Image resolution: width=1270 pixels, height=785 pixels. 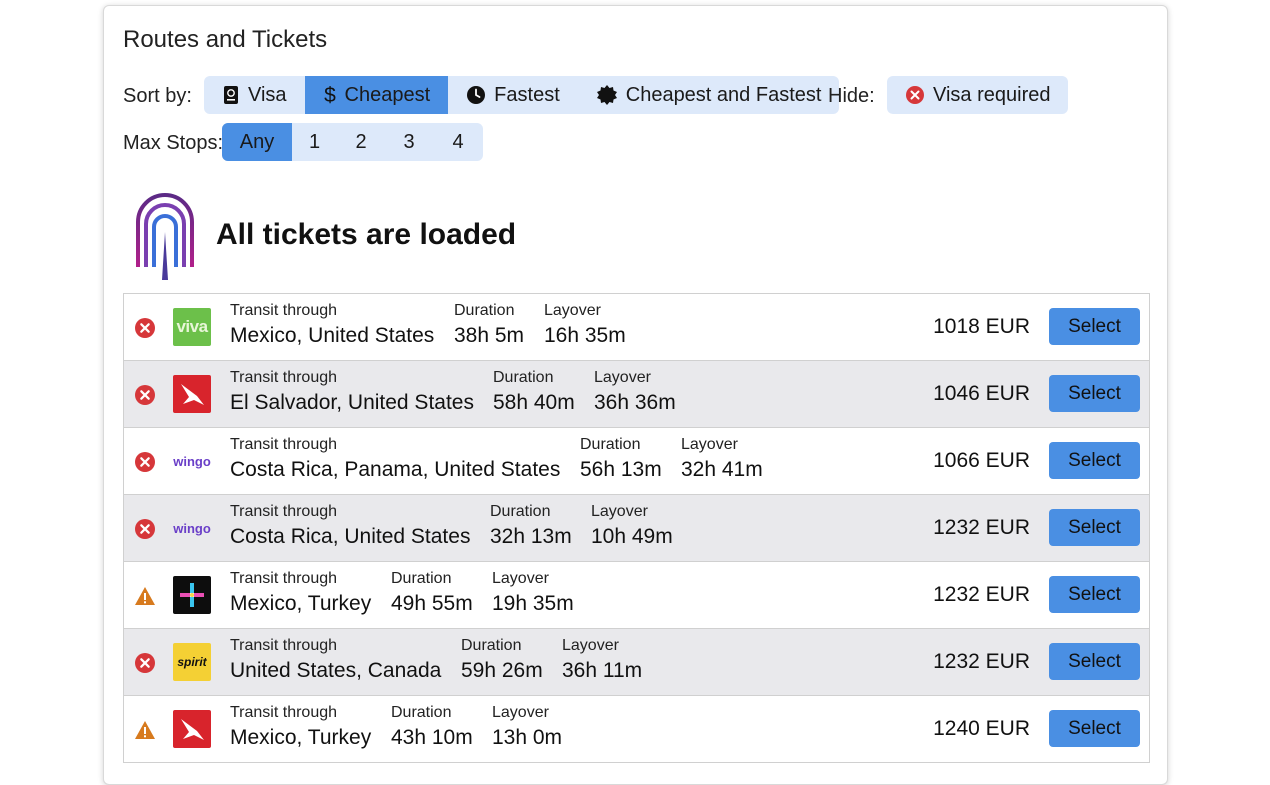 I want to click on hide-options: Visa required, so click(x=978, y=95).